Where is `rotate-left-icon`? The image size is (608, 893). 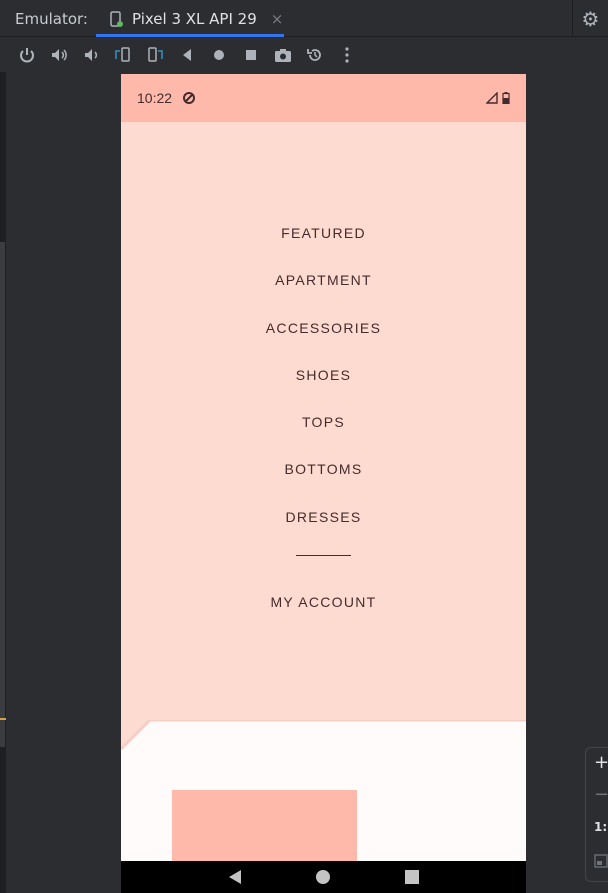 rotate-left-icon is located at coordinates (122, 55).